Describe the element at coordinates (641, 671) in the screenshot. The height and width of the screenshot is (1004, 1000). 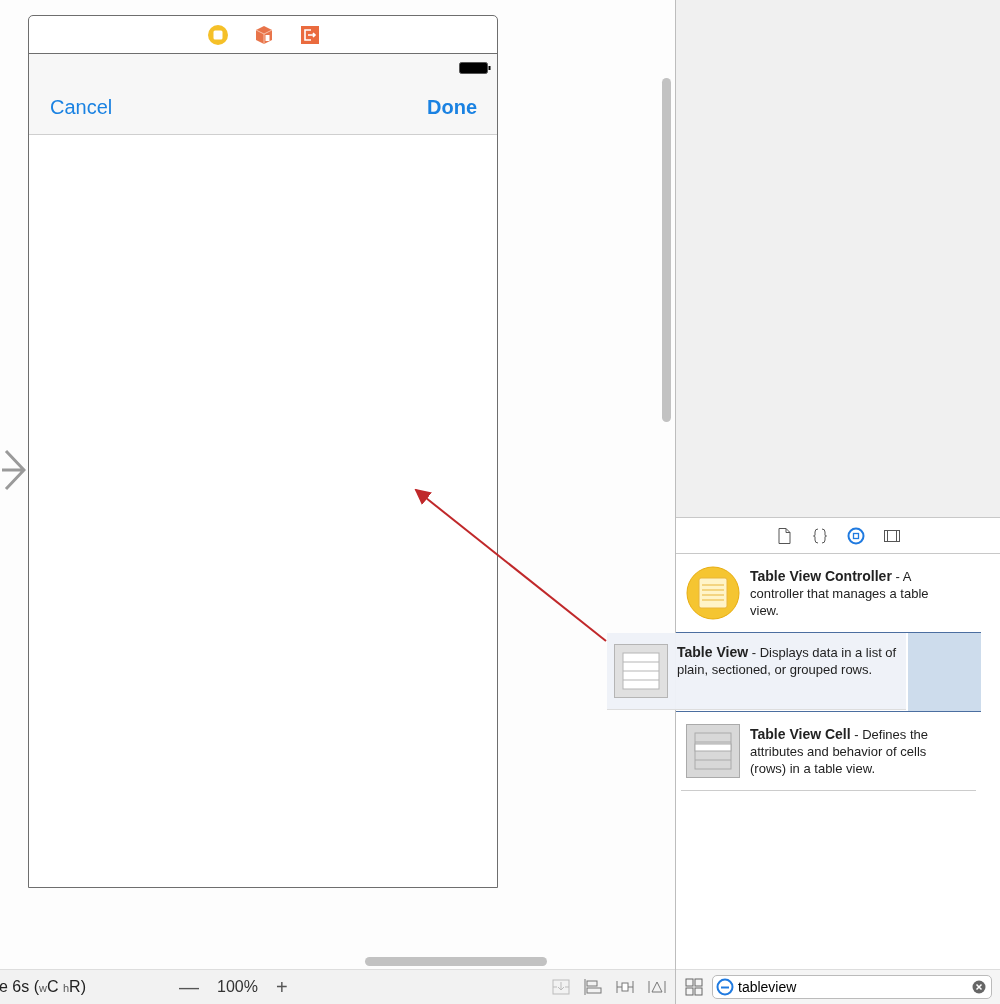
I see `table-view-icon` at that location.